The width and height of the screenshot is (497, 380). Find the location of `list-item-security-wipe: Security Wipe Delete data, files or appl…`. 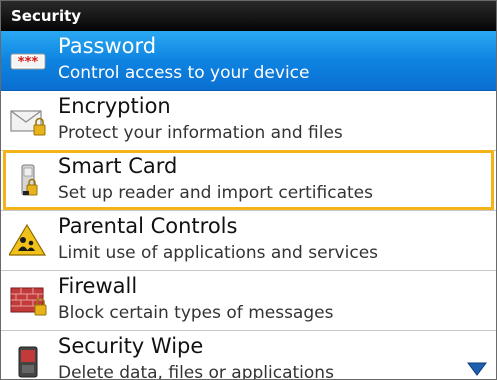

list-item-security-wipe: Security Wipe Delete data, files or appl… is located at coordinates (248, 355).